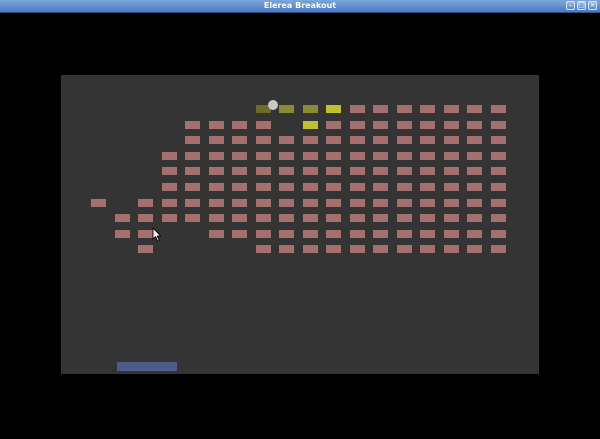 This screenshot has width=600, height=439. What do you see at coordinates (570, 5) in the screenshot?
I see `minimize-button: –` at bounding box center [570, 5].